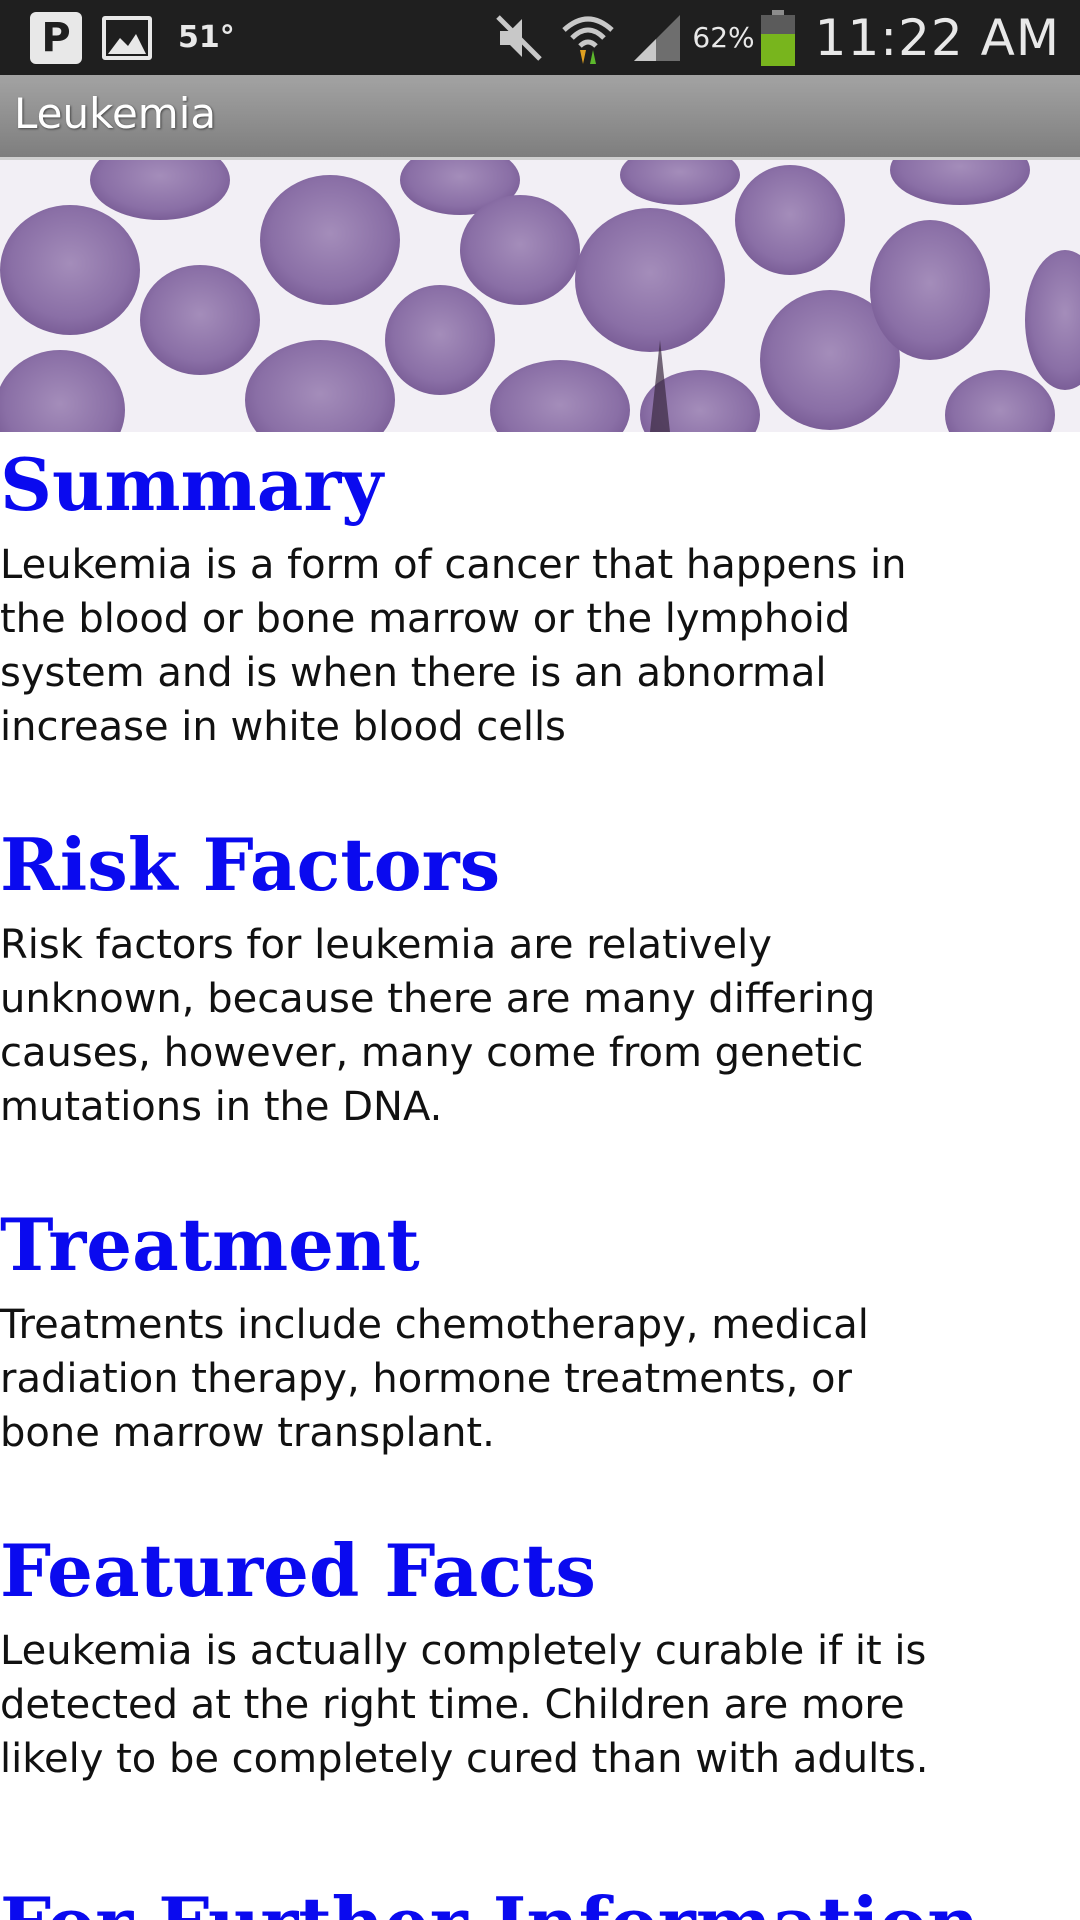  Describe the element at coordinates (210, 1244) in the screenshot. I see `section-heading: Treatment` at that location.